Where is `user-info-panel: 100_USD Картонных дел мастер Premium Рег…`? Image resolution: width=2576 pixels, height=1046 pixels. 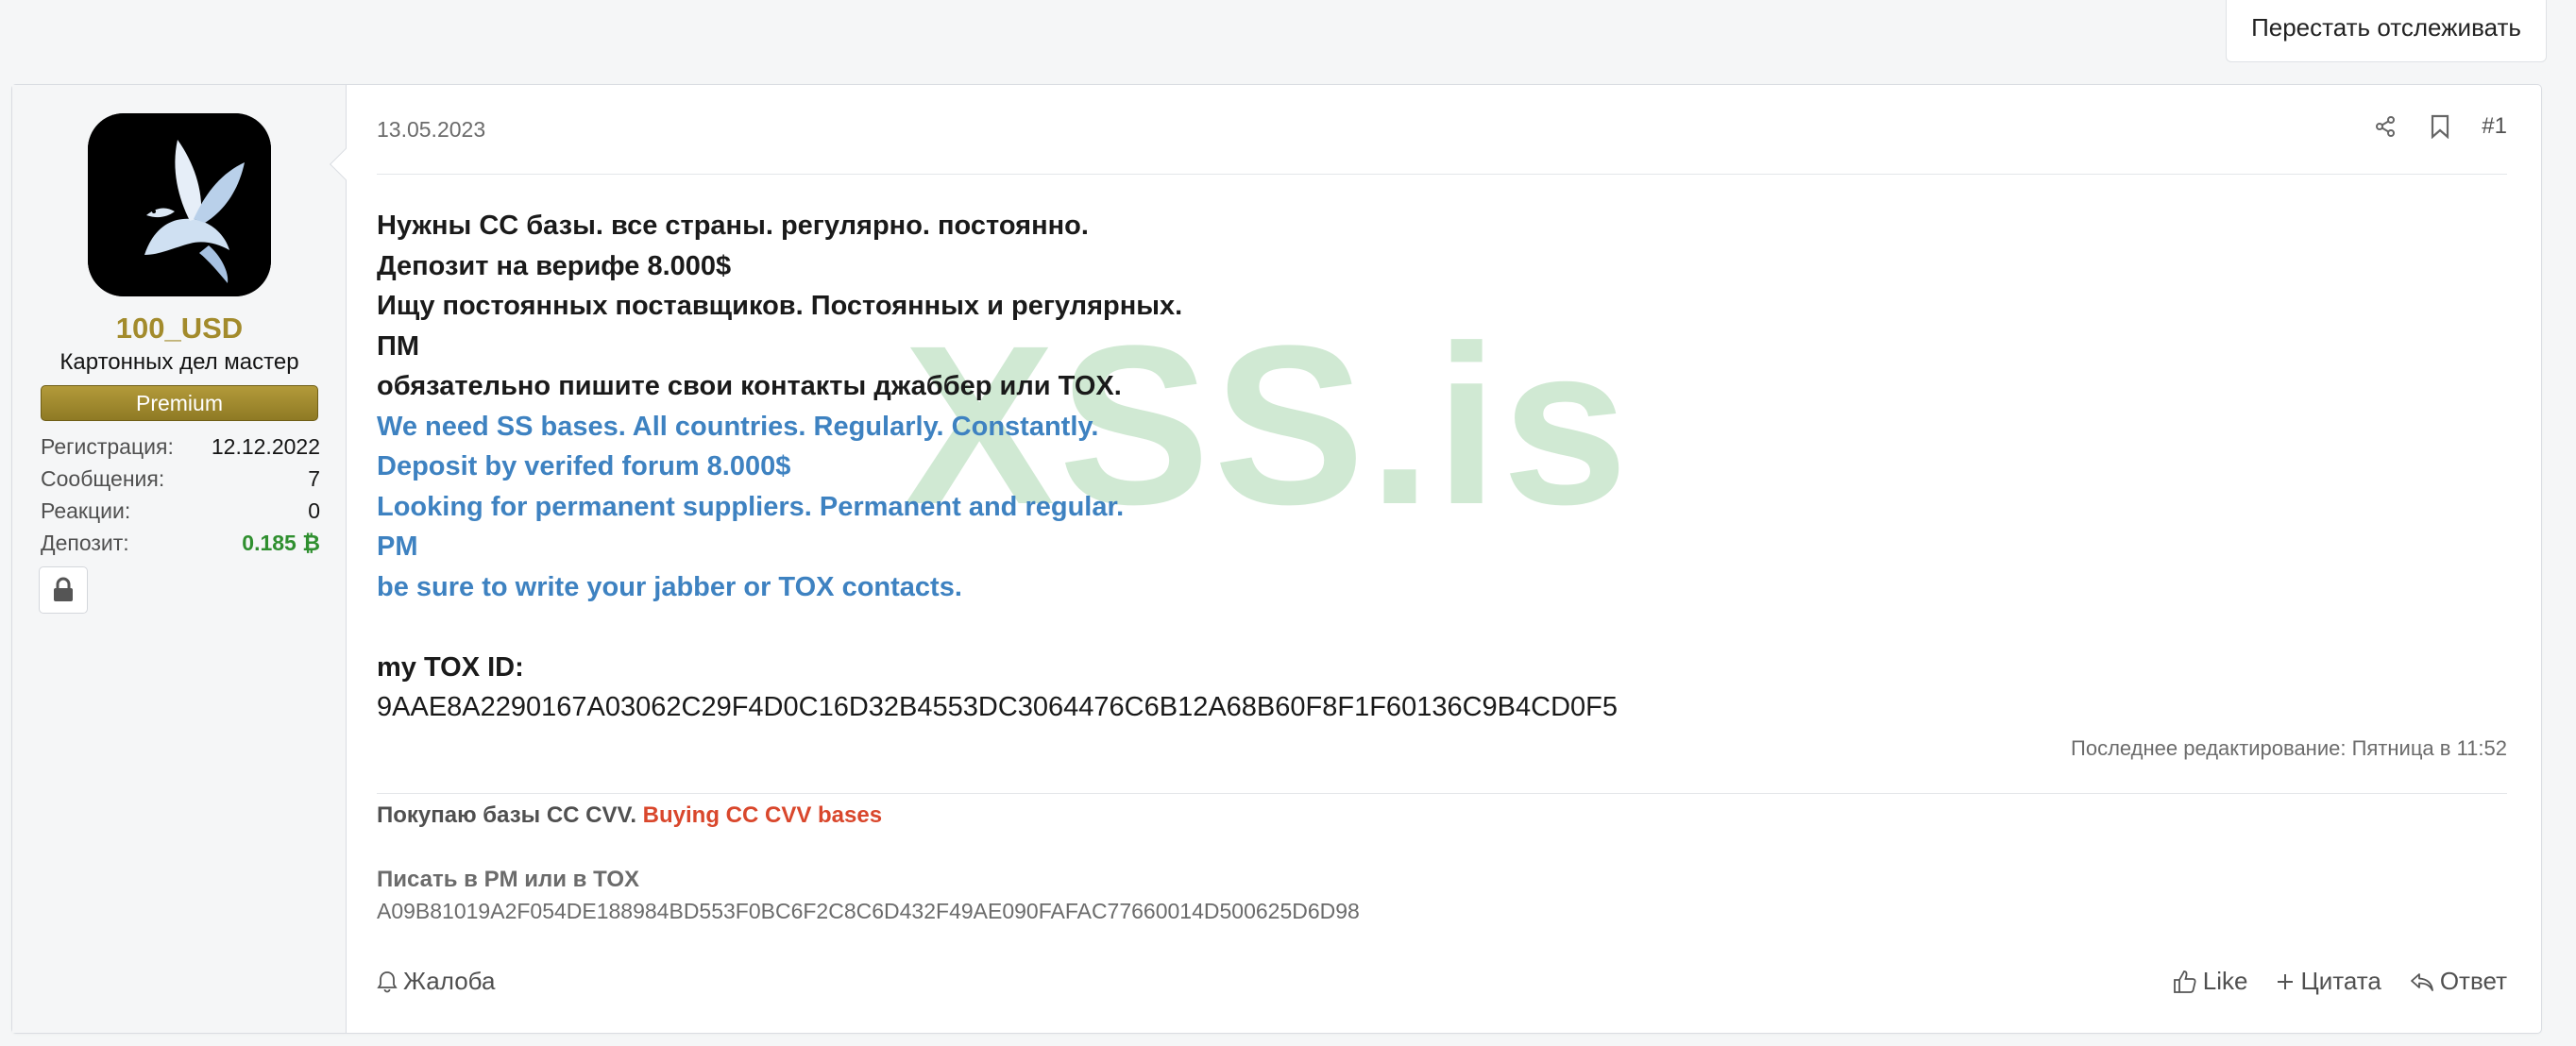
user-info-panel: 100_USD Картонных дел мастер Premium Рег… is located at coordinates (179, 559).